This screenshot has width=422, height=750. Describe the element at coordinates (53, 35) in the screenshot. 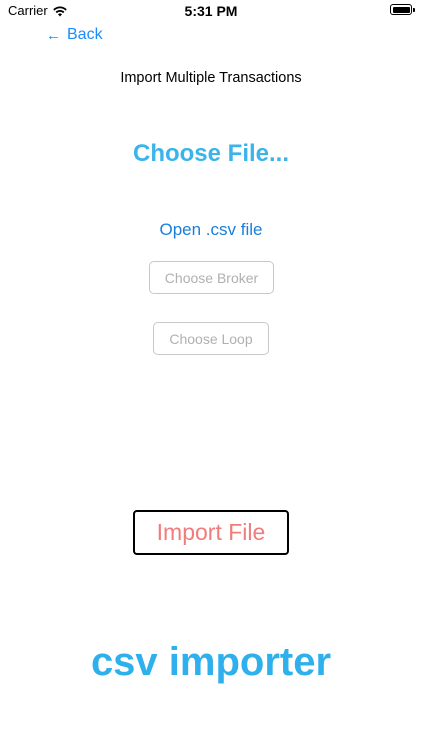

I see `back-arrow-icon: ←` at that location.